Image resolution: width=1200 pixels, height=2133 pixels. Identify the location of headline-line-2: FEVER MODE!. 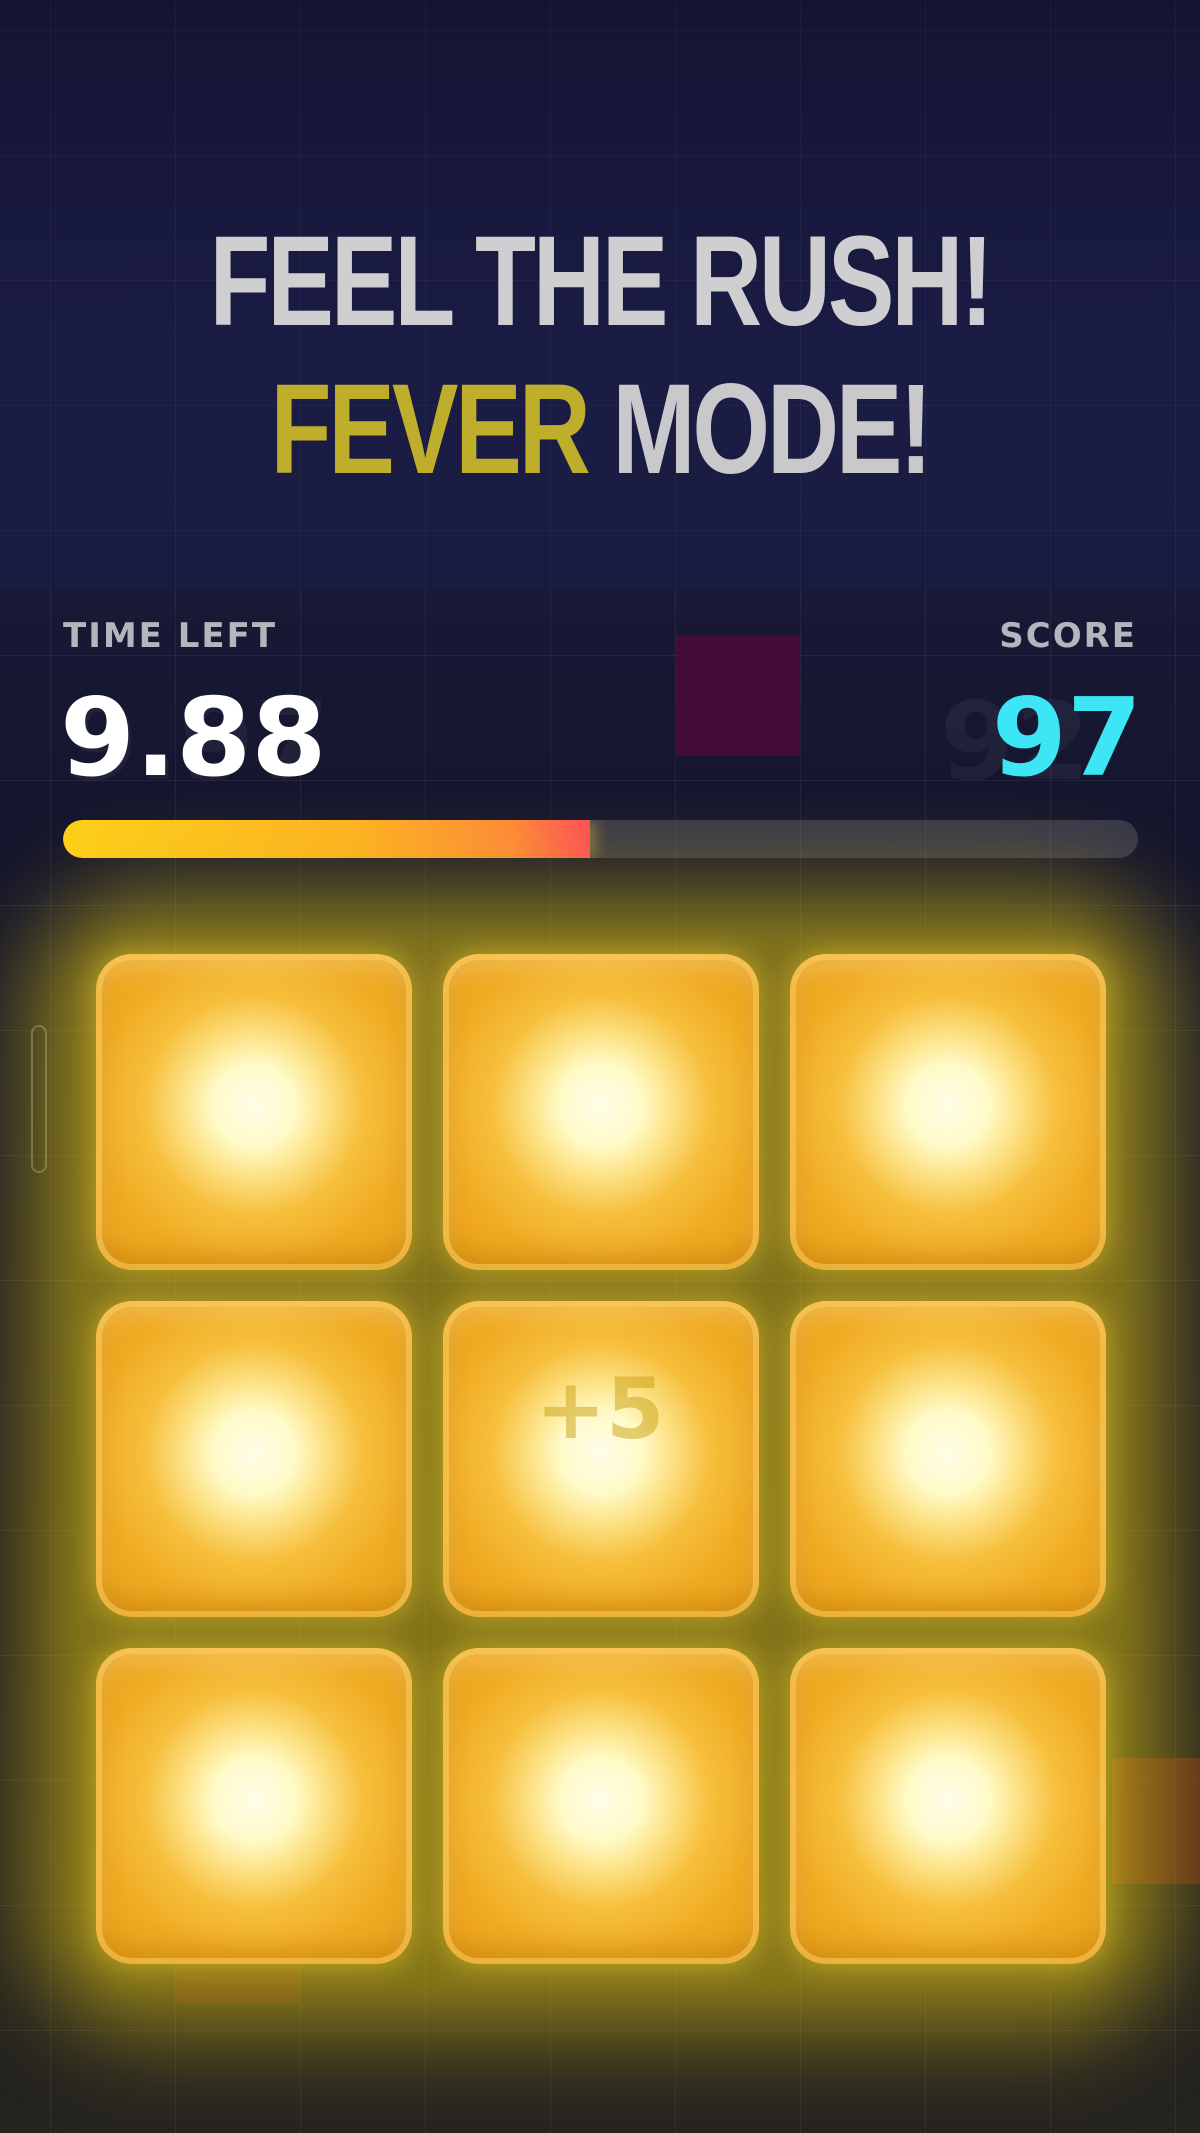
(600, 430).